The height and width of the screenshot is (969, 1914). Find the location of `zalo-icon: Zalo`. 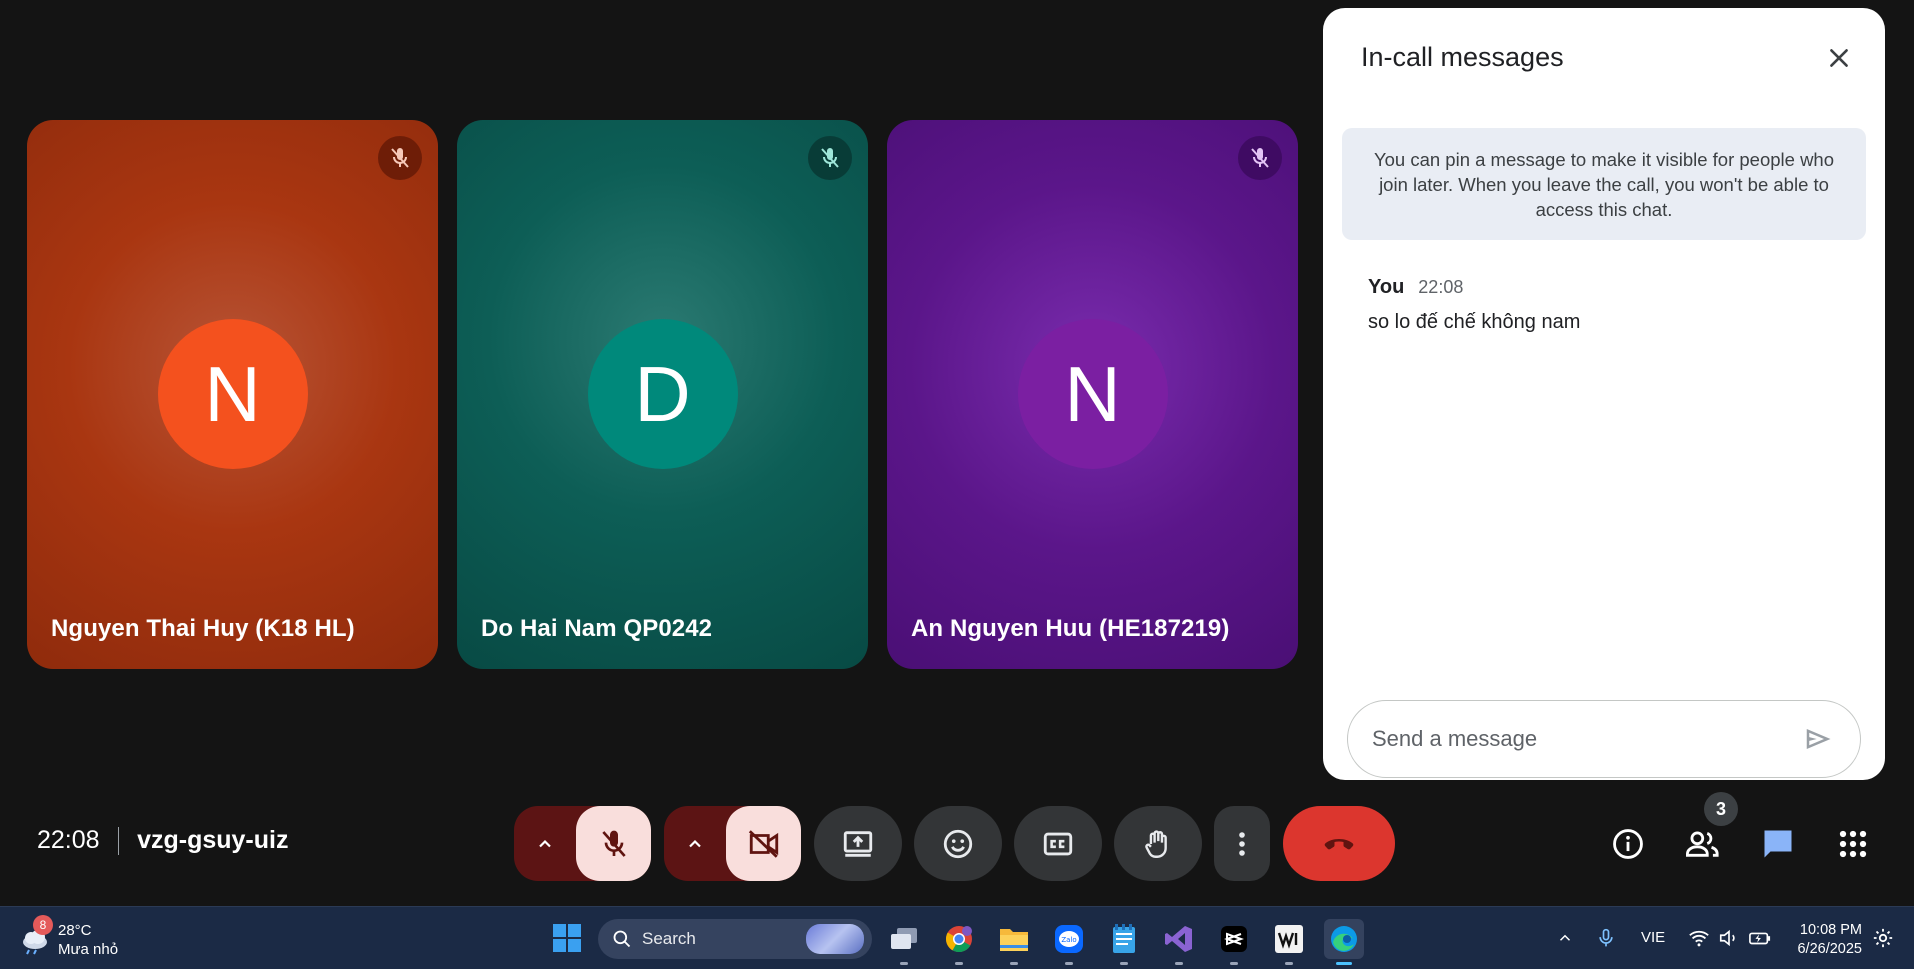

zalo-icon: Zalo is located at coordinates (1069, 942).